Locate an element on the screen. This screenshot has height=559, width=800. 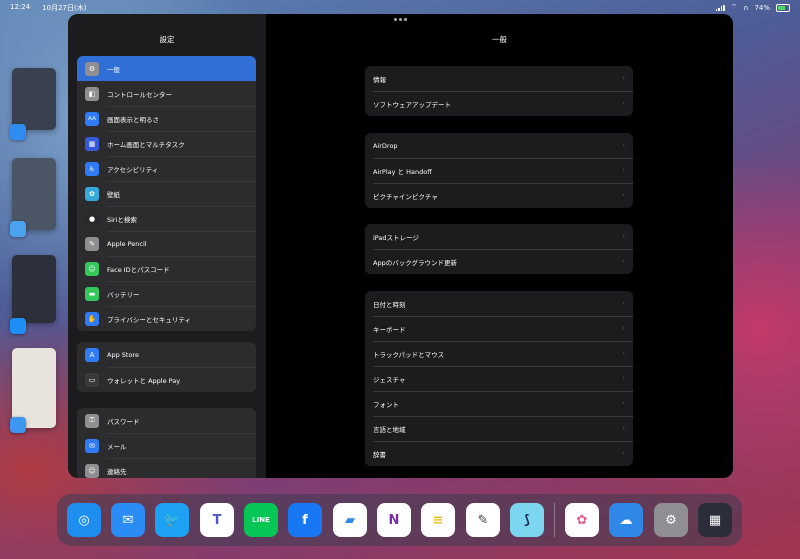
wifi-icon: ⌔ is located at coordinates (734, 7).